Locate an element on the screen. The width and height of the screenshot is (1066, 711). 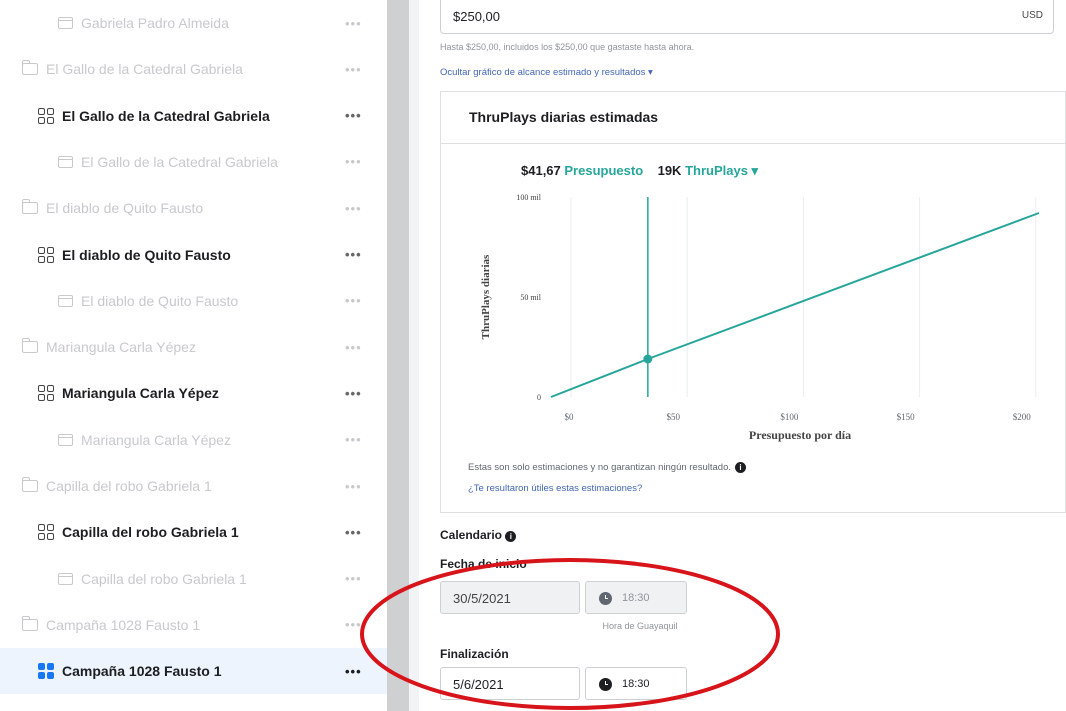
start-time-field: 18:30 is located at coordinates (636, 597).